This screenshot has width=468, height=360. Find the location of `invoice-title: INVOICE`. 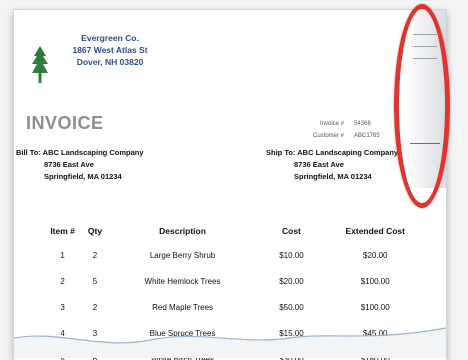

invoice-title: INVOICE is located at coordinates (65, 123).